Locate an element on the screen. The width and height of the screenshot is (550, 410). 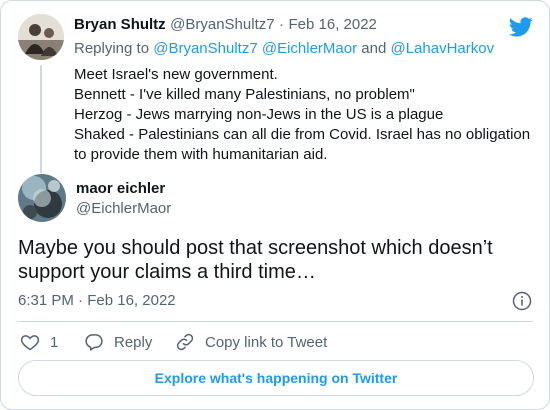
twitter-bird-icon is located at coordinates (521, 27).